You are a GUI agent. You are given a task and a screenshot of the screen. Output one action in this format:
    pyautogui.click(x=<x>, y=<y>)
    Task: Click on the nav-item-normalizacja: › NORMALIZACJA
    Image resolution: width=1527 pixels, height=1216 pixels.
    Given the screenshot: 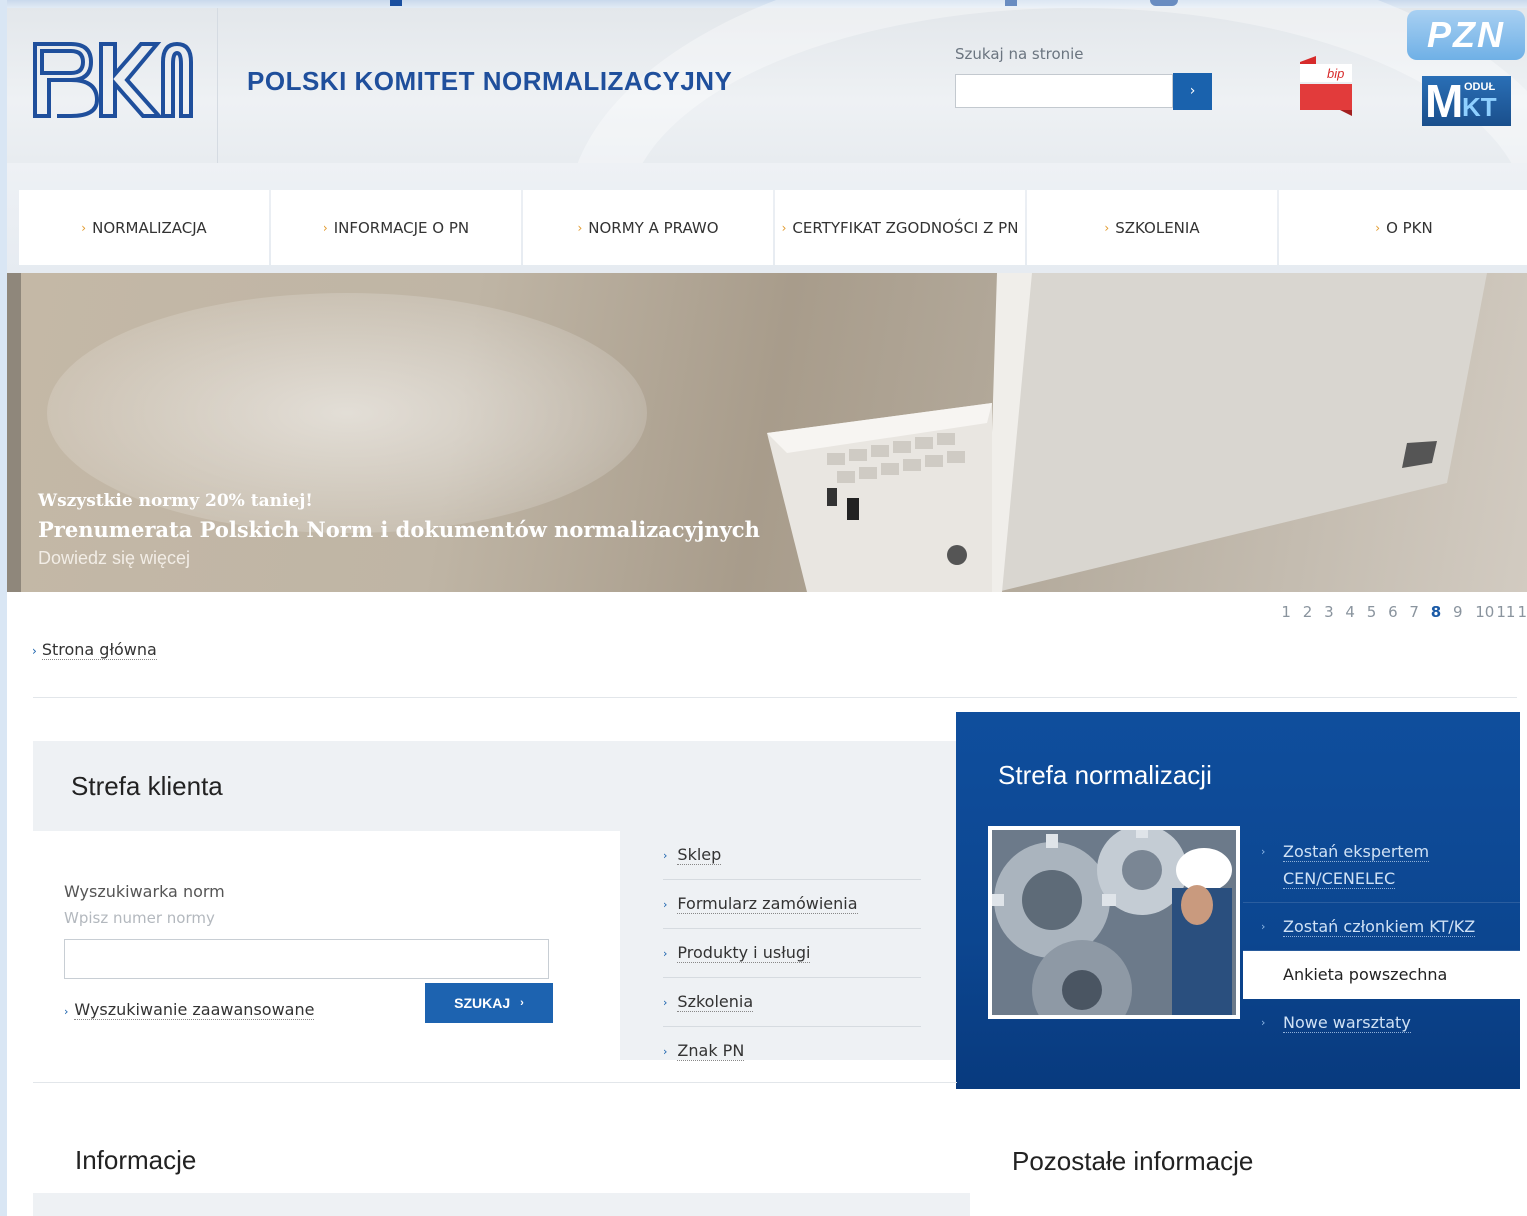 What is the action you would take?
    pyautogui.click(x=144, y=227)
    